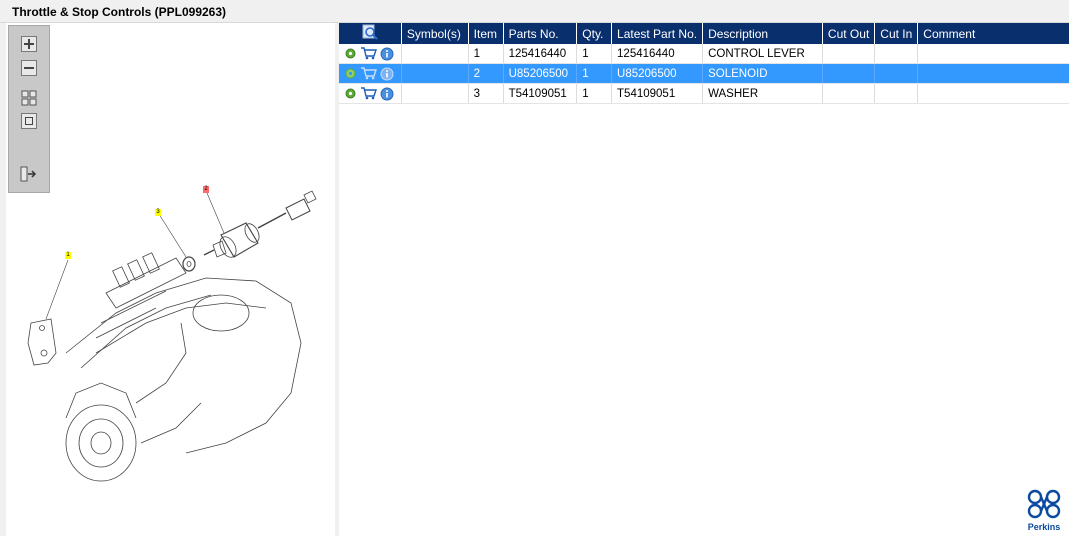 This screenshot has height=536, width=1069. Describe the element at coordinates (762, 93) in the screenshot. I see `cell-description: WASHER` at that location.